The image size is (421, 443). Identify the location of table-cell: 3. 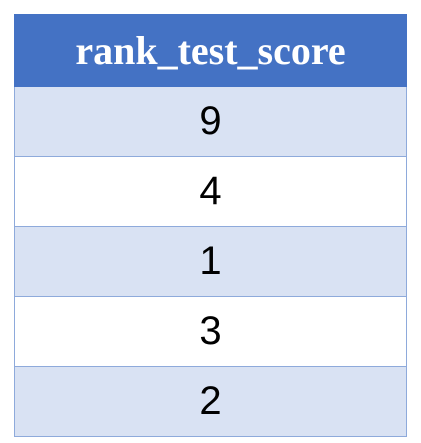
(210, 331).